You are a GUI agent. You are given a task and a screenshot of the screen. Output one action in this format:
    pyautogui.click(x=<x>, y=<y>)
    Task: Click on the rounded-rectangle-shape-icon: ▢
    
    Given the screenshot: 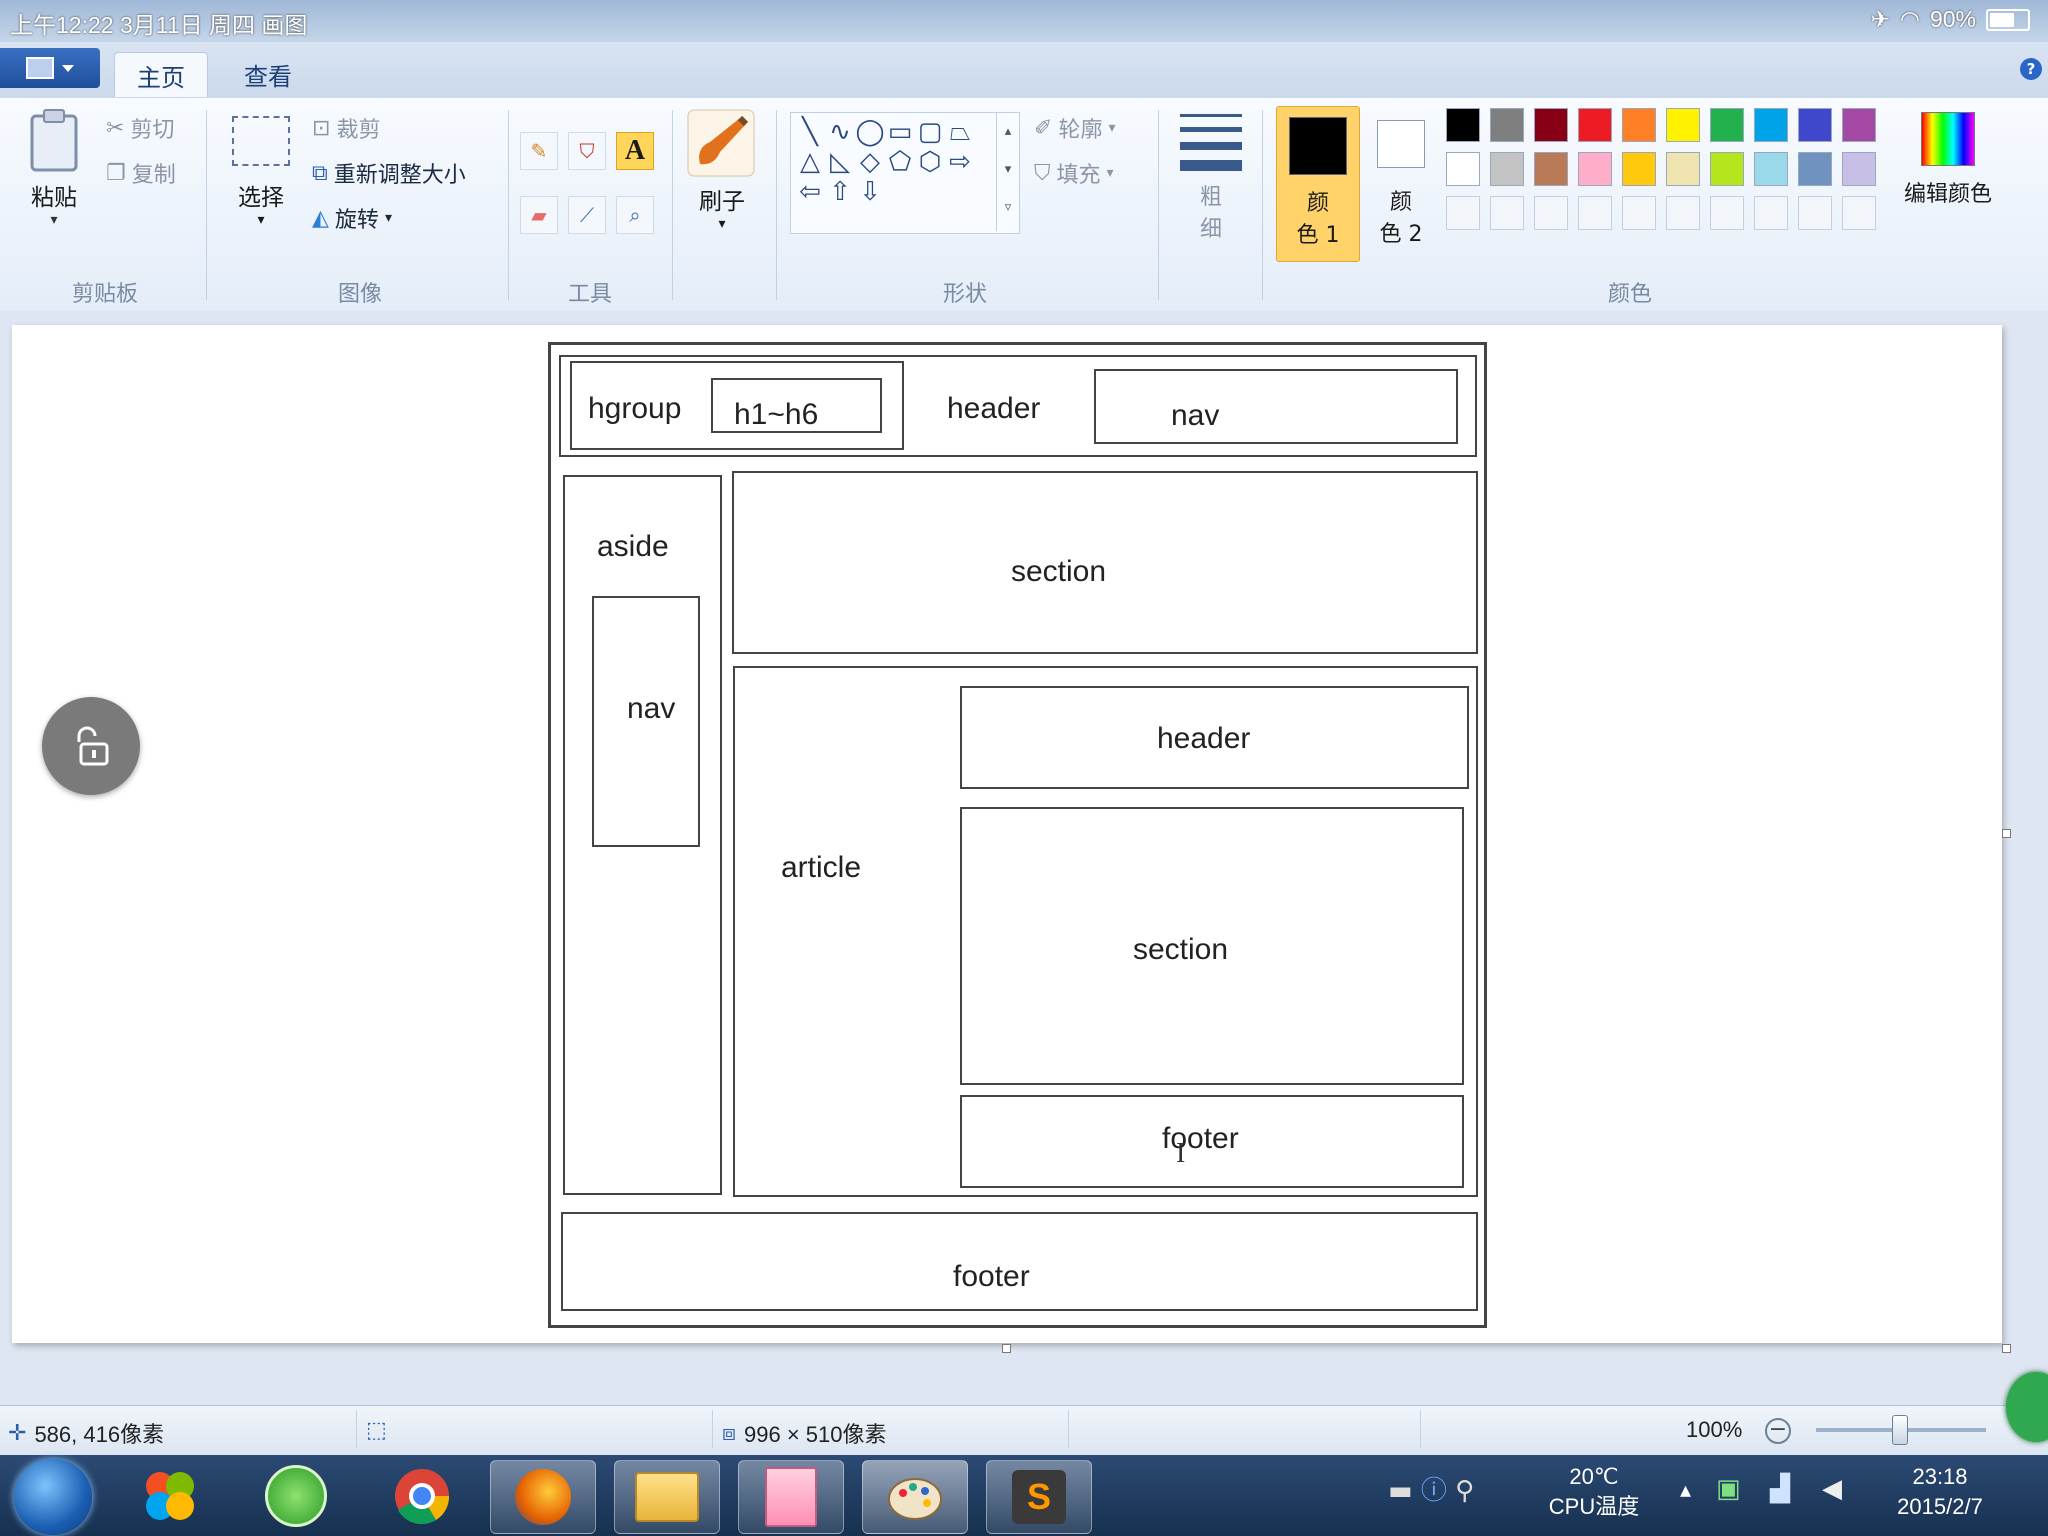 What is the action you would take?
    pyautogui.click(x=930, y=132)
    